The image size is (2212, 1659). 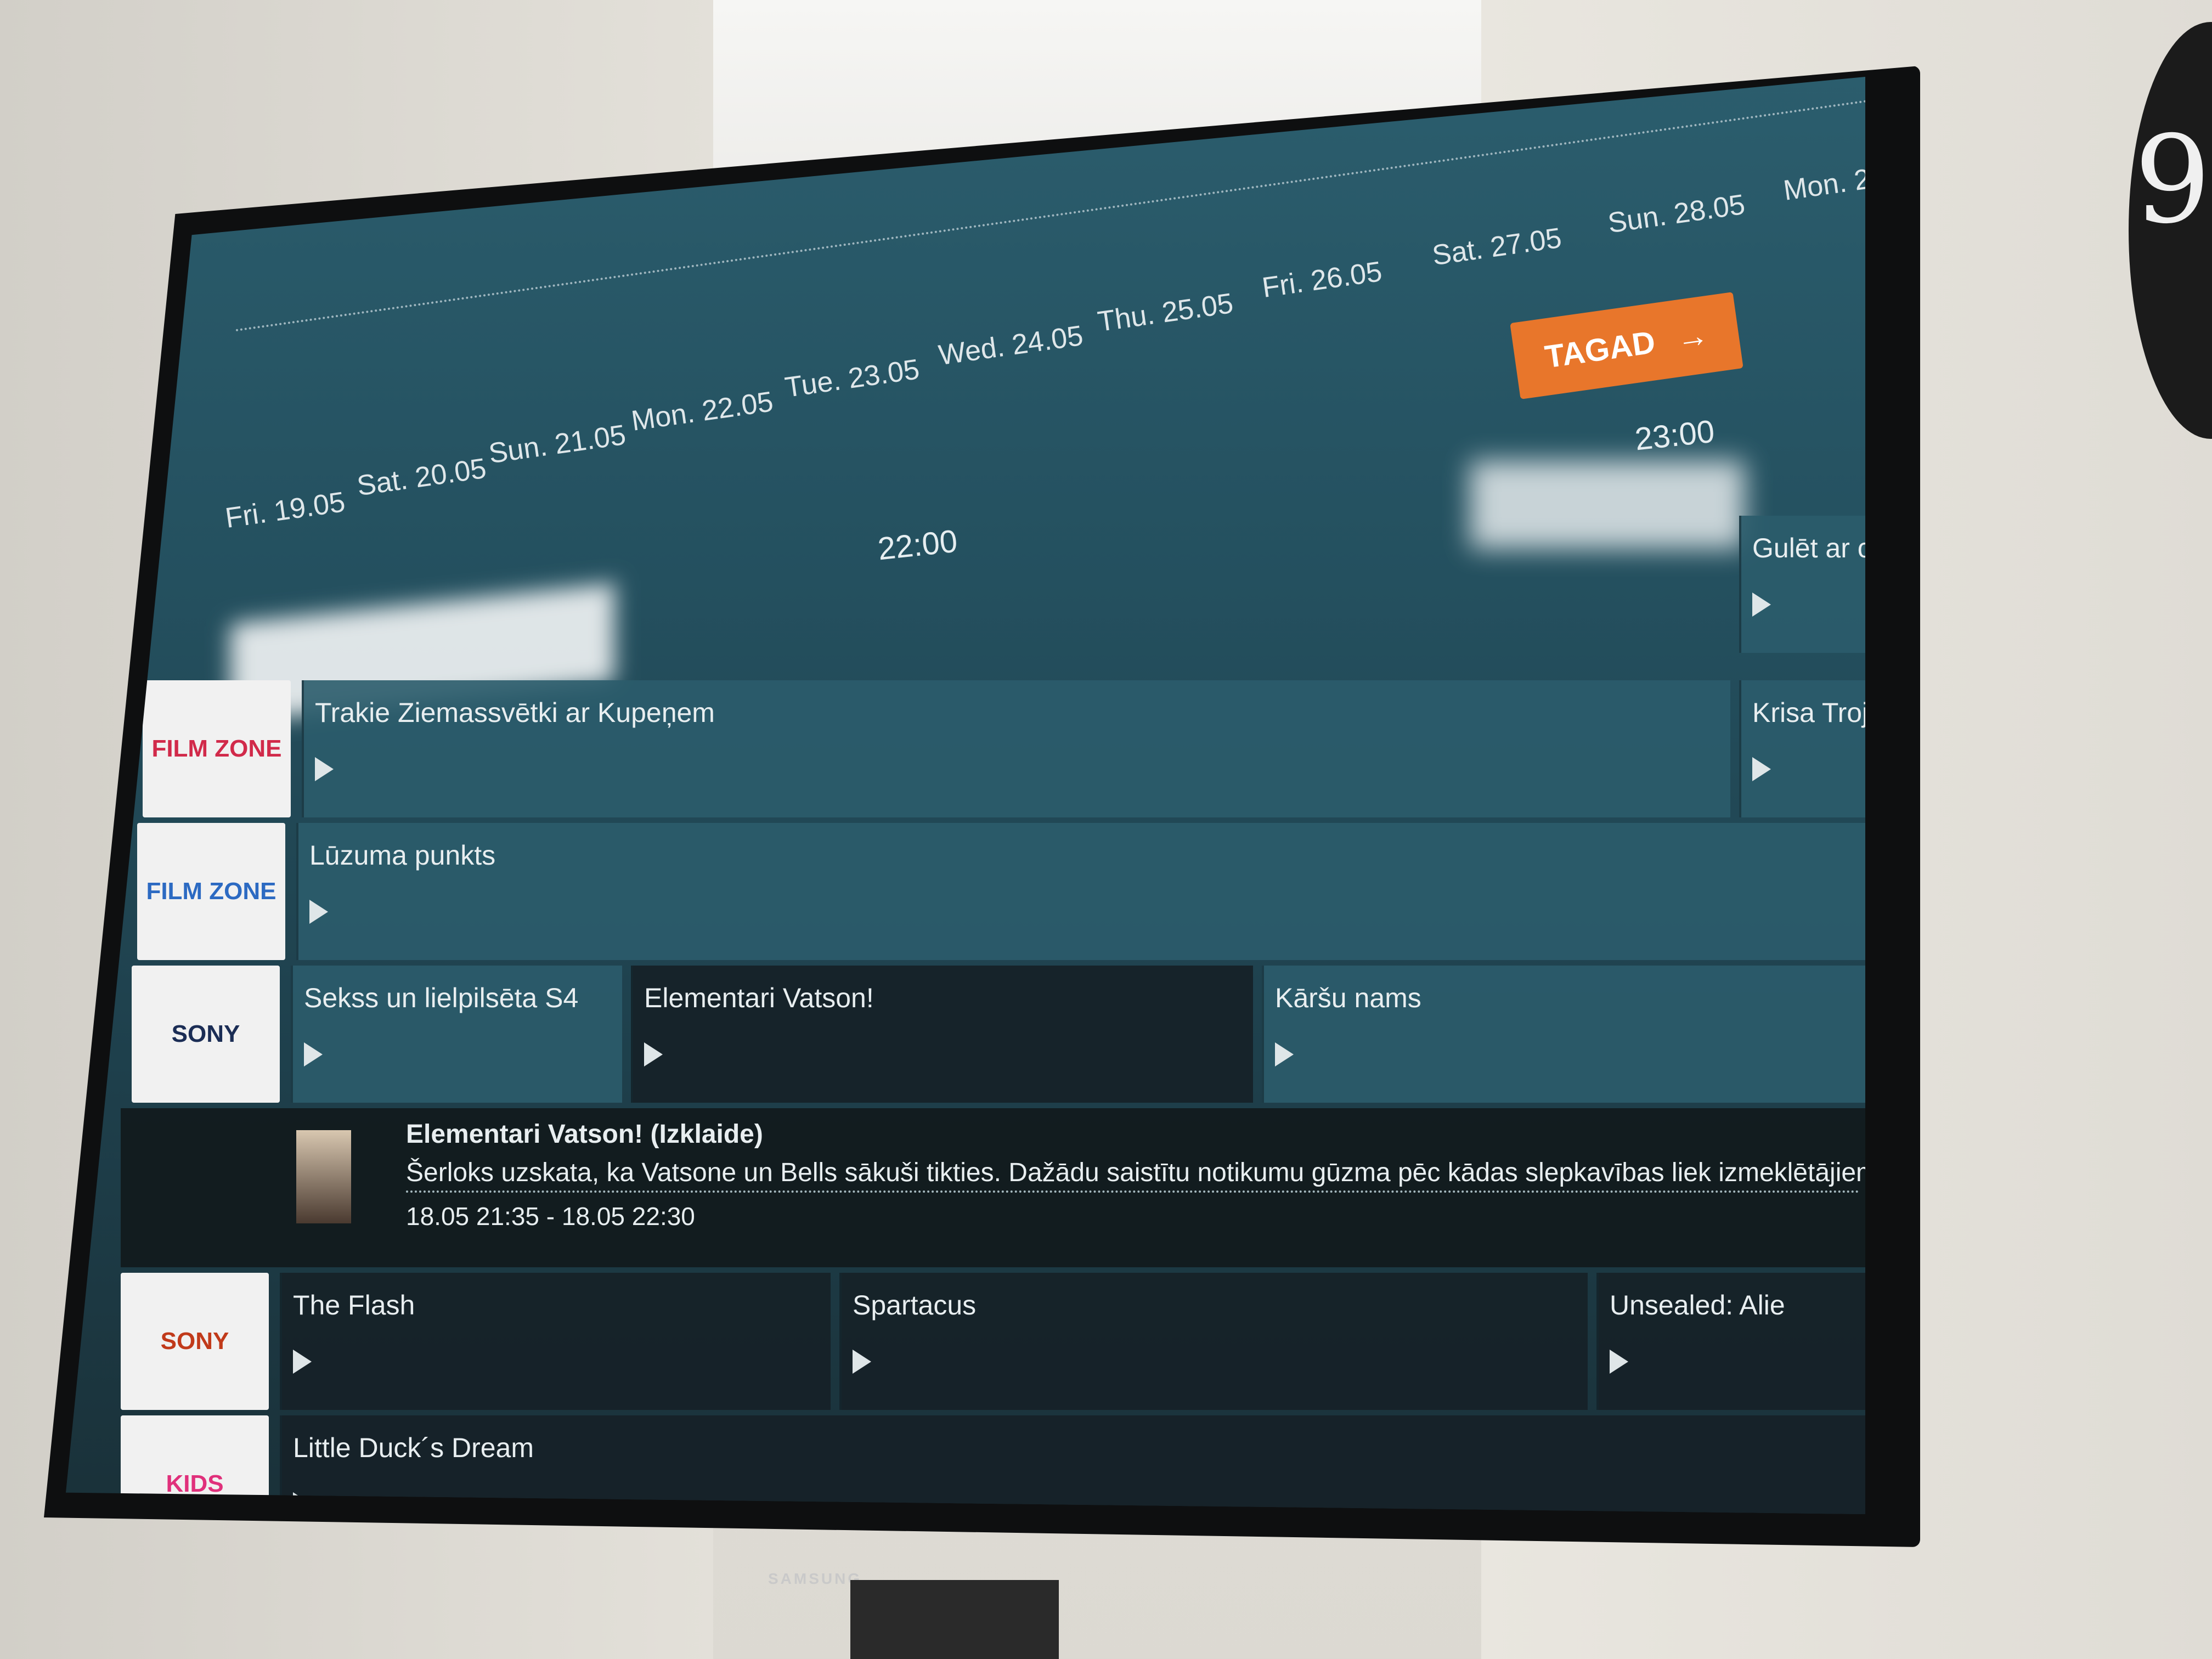 I want to click on program-tile: Gulēt ar citiem, so click(x=1802, y=584).